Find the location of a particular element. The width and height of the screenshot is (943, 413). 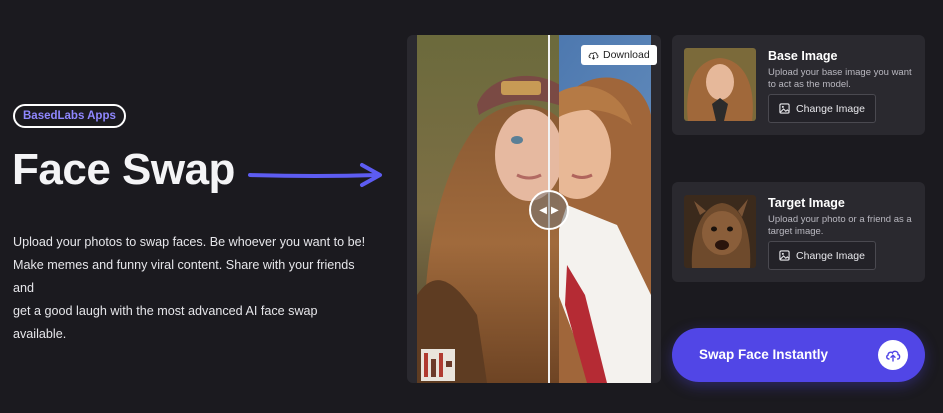

cloud-download-icon is located at coordinates (593, 56).